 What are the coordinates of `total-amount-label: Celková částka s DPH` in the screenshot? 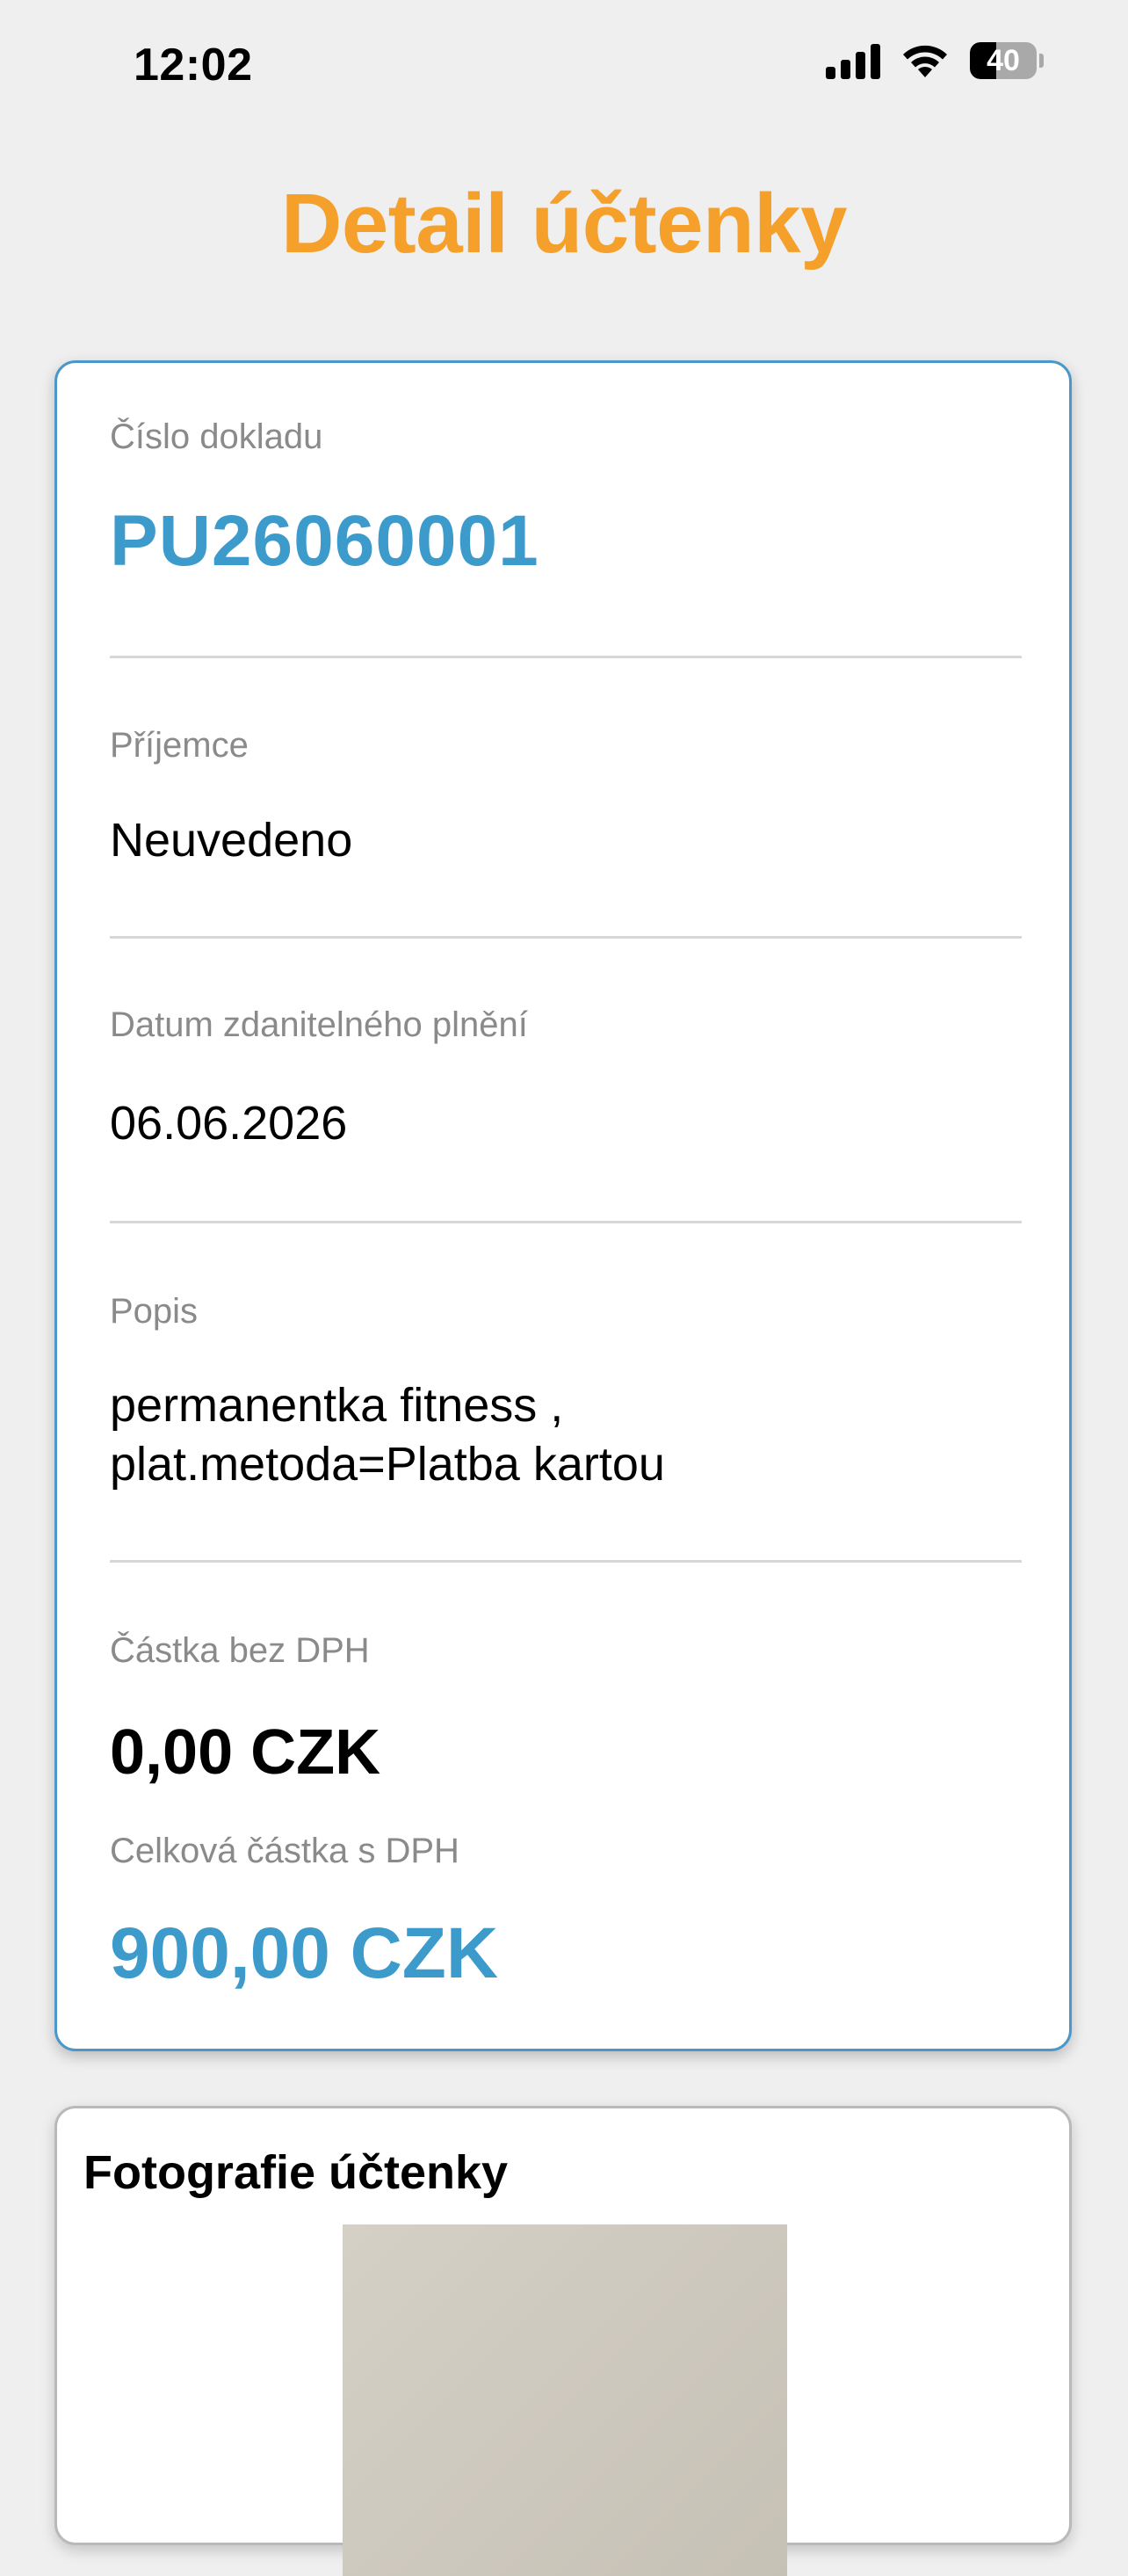 It's located at (284, 1851).